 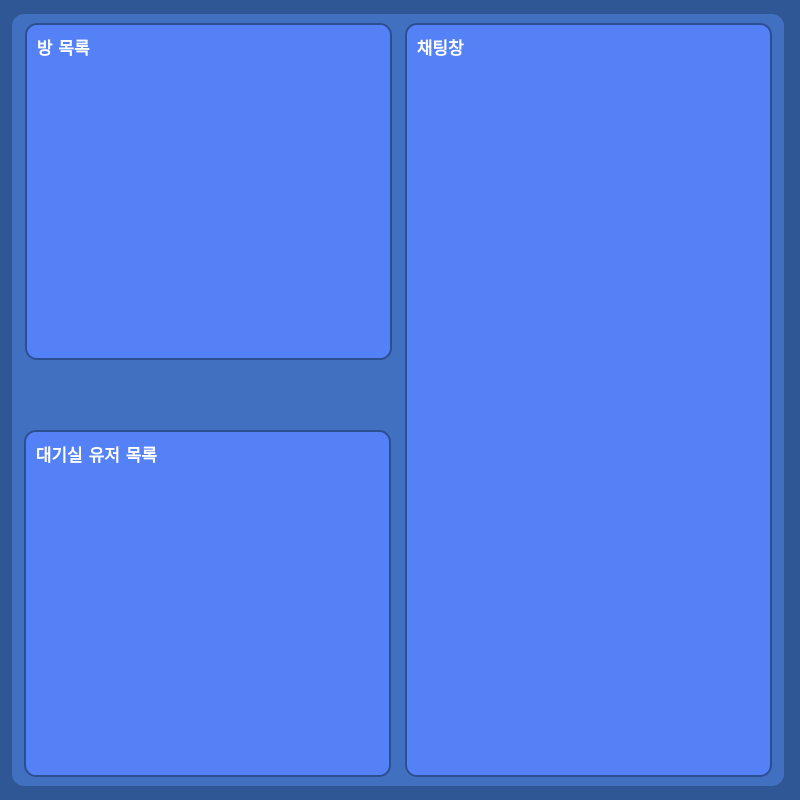 I want to click on chat-window-title: 채팅창, so click(x=440, y=49).